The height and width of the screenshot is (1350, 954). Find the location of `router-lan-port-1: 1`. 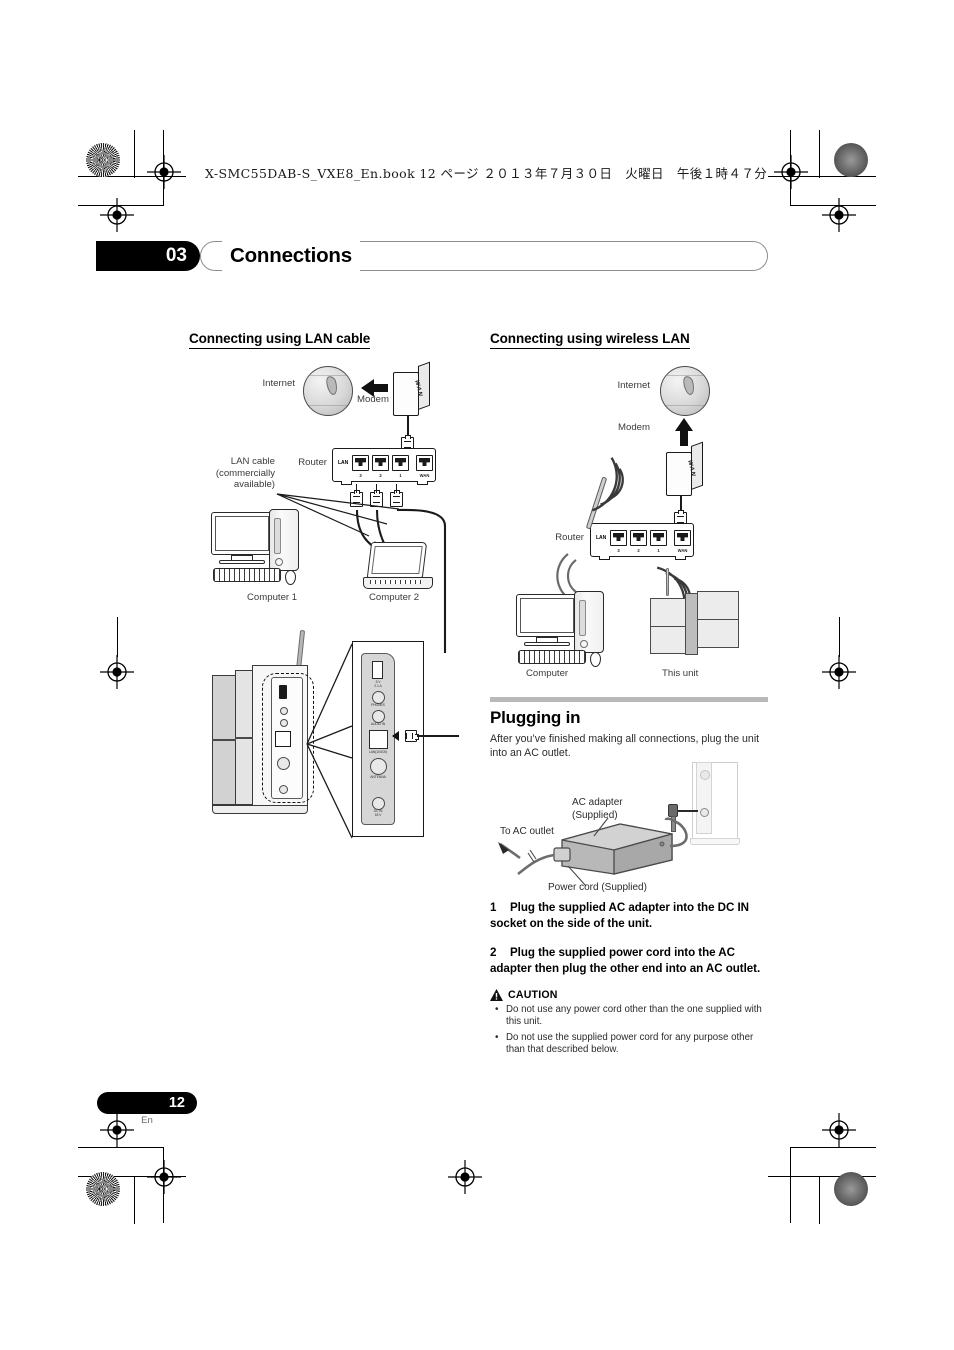

router-lan-port-1: 1 is located at coordinates (400, 466).